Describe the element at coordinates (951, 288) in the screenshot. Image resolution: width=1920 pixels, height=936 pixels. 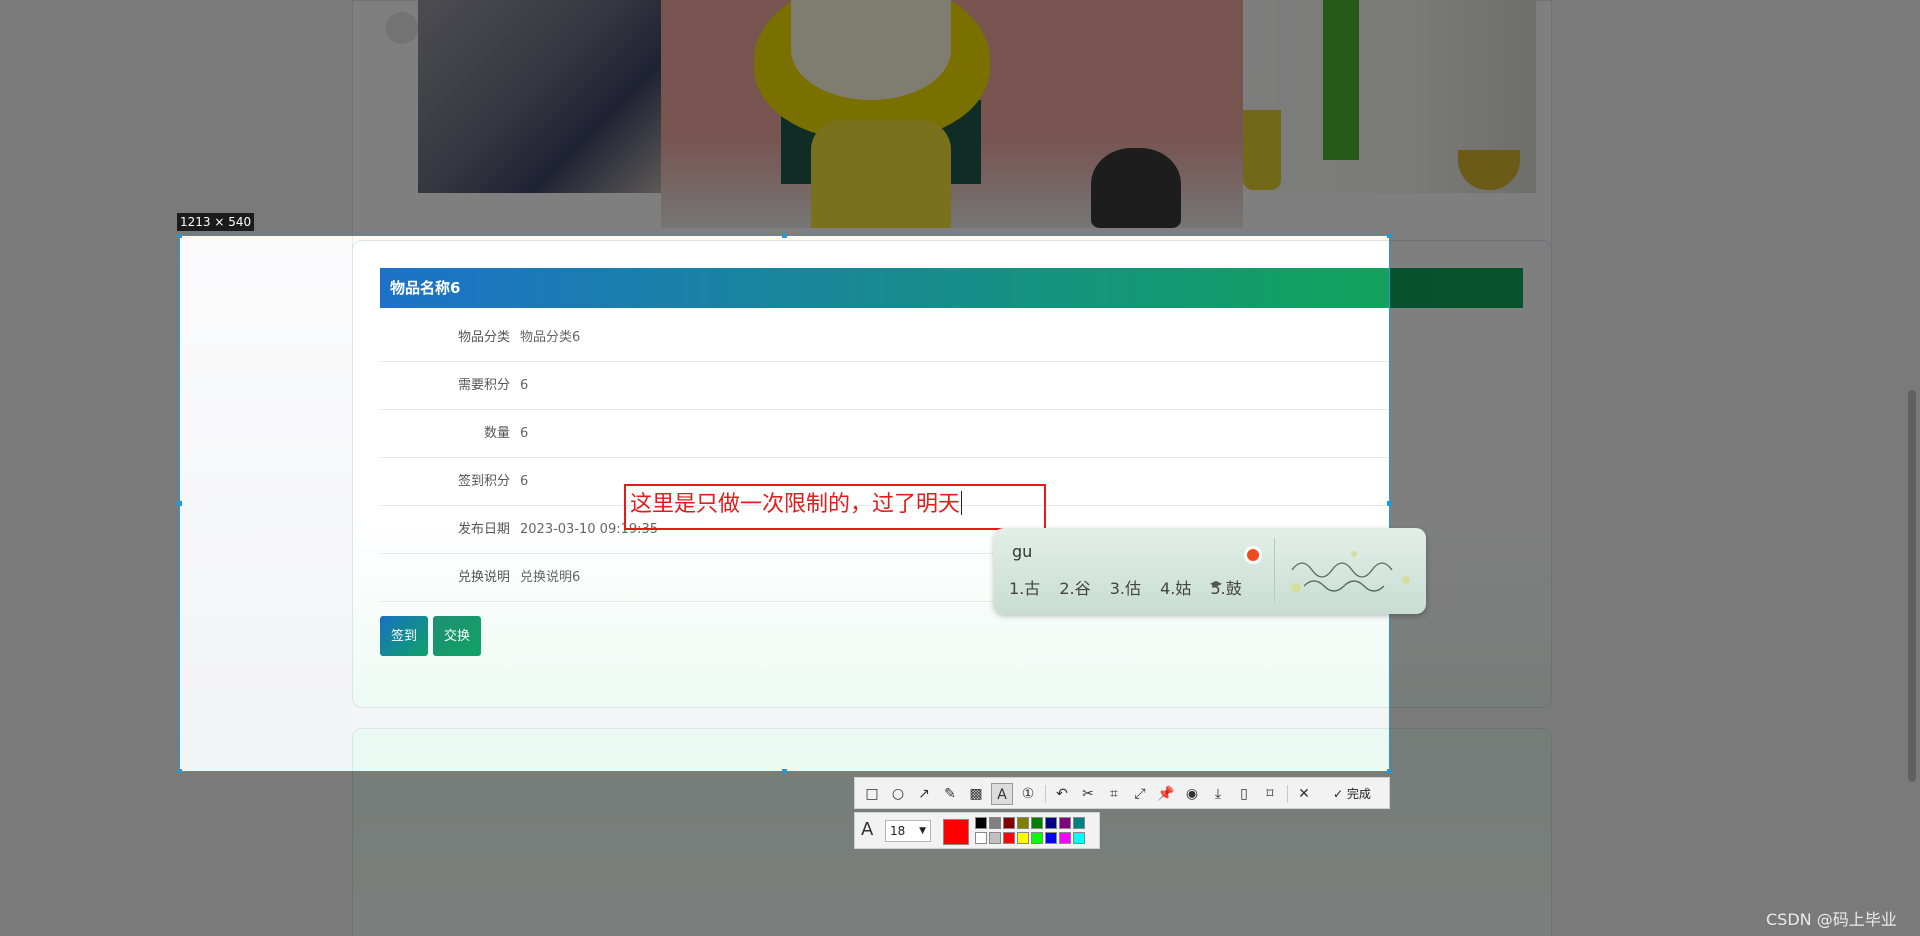
I see `item-title: 物品名称6` at that location.